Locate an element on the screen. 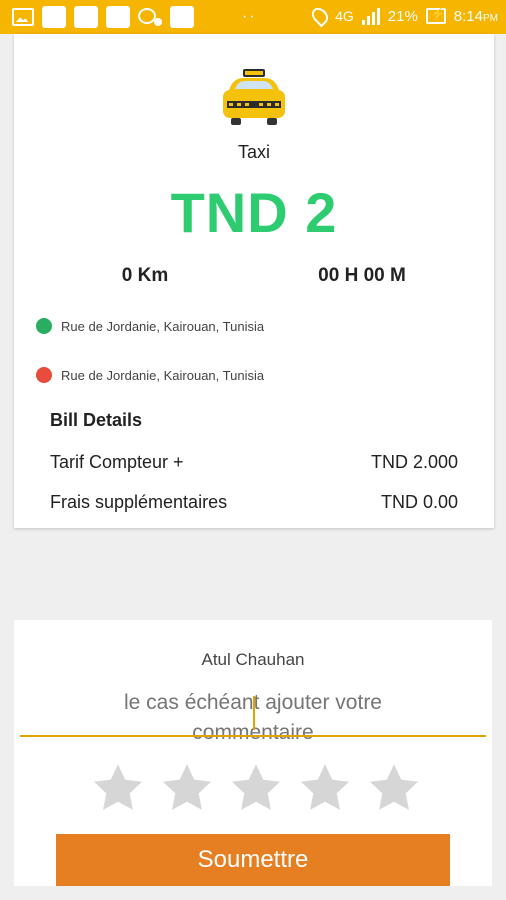 This screenshot has width=506, height=900. taxi-icon is located at coordinates (254, 97).